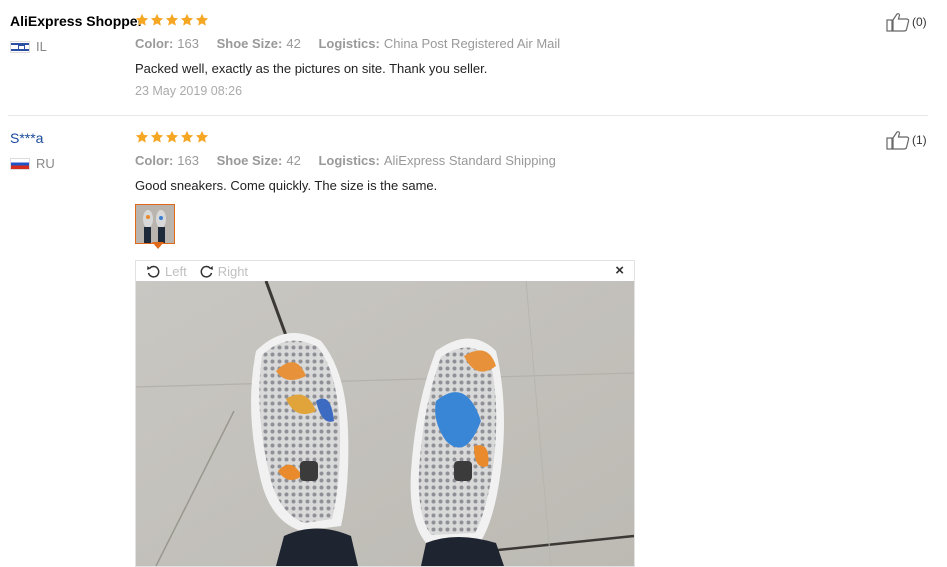  Describe the element at coordinates (153, 271) in the screenshot. I see `rotate-left-icon` at that location.